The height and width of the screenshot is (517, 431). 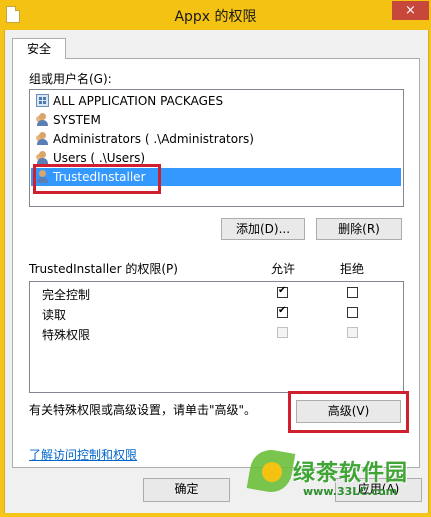 I want to click on permission-name-read: 读取, so click(x=54, y=315).